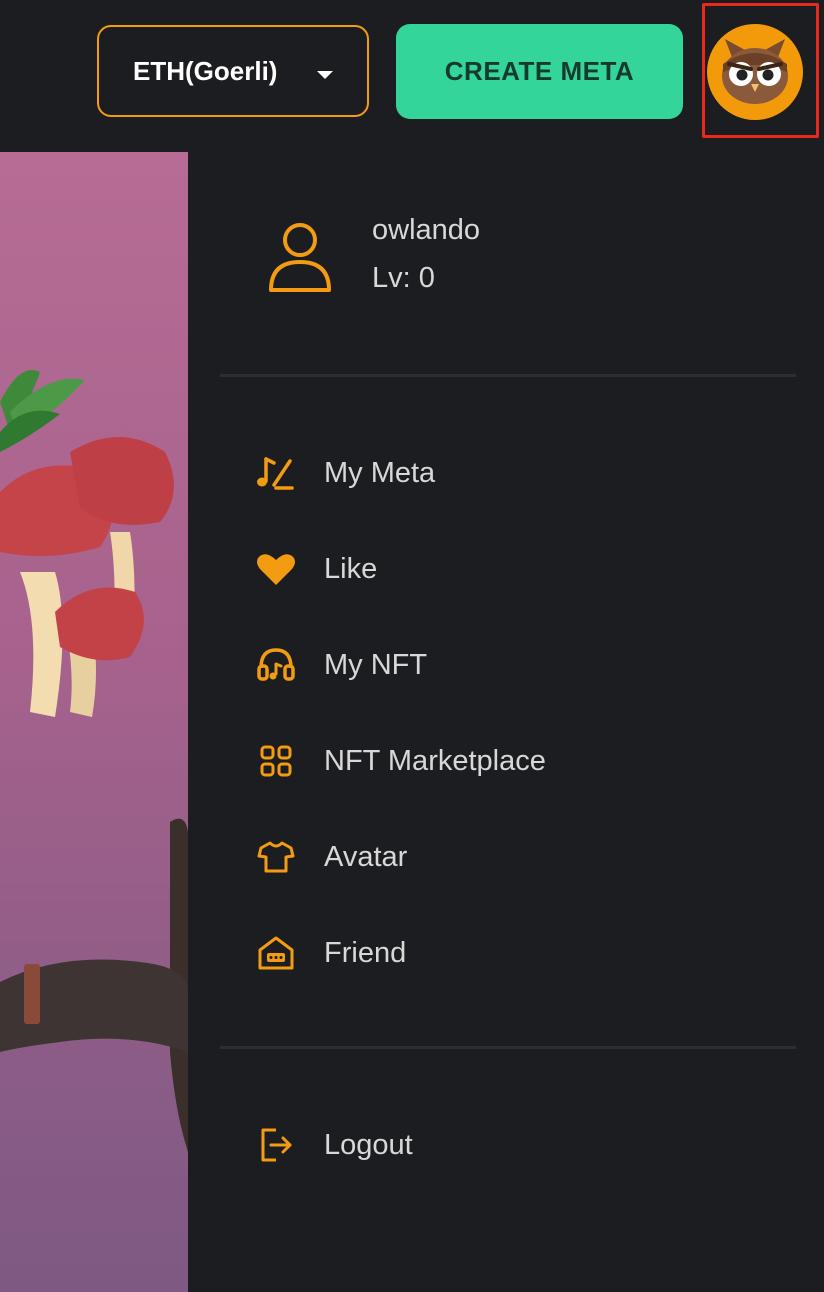 This screenshot has width=824, height=1292. What do you see at coordinates (516, 857) in the screenshot?
I see `menu-item-avatar: Avatar` at bounding box center [516, 857].